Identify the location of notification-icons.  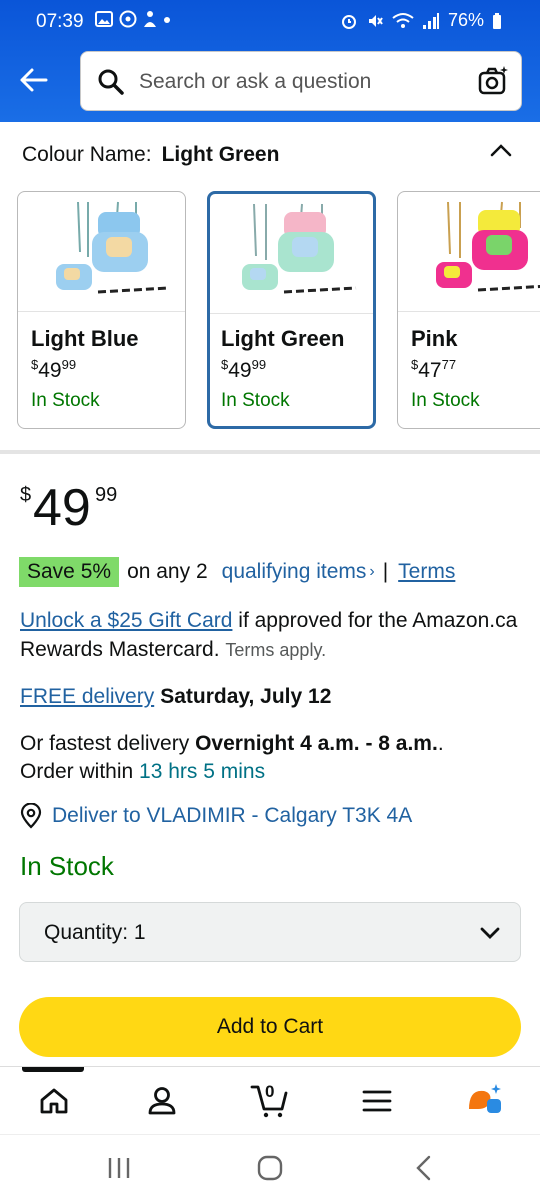
(133, 19).